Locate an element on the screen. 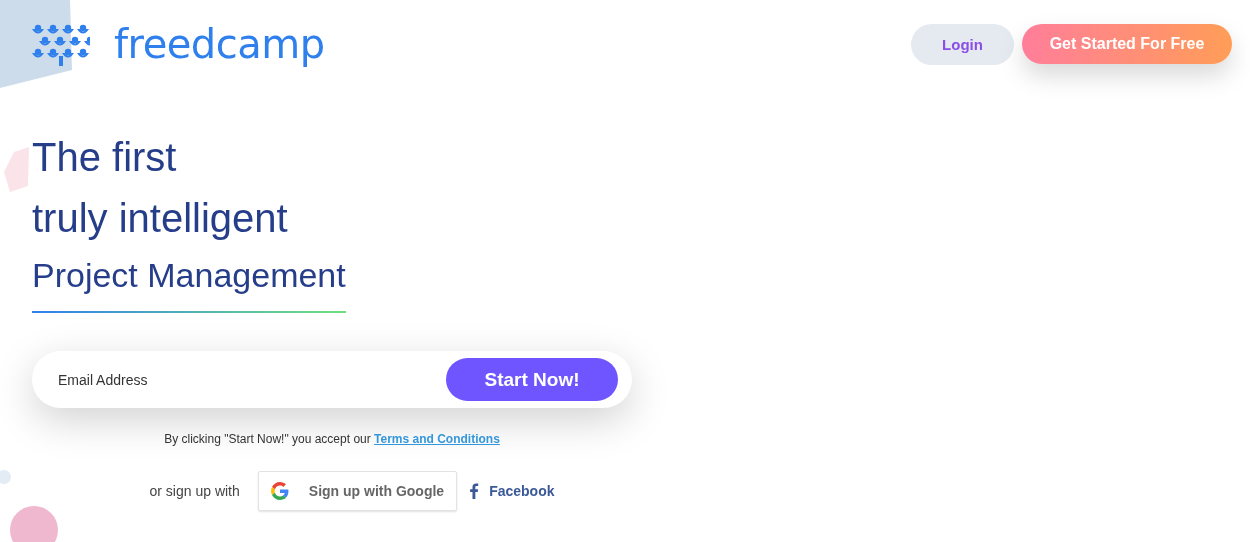 Image resolution: width=1250 pixels, height=542 pixels. terms-text: By clicking "Start Now!" you accept our Terms and Conditions is located at coordinates (332, 439).